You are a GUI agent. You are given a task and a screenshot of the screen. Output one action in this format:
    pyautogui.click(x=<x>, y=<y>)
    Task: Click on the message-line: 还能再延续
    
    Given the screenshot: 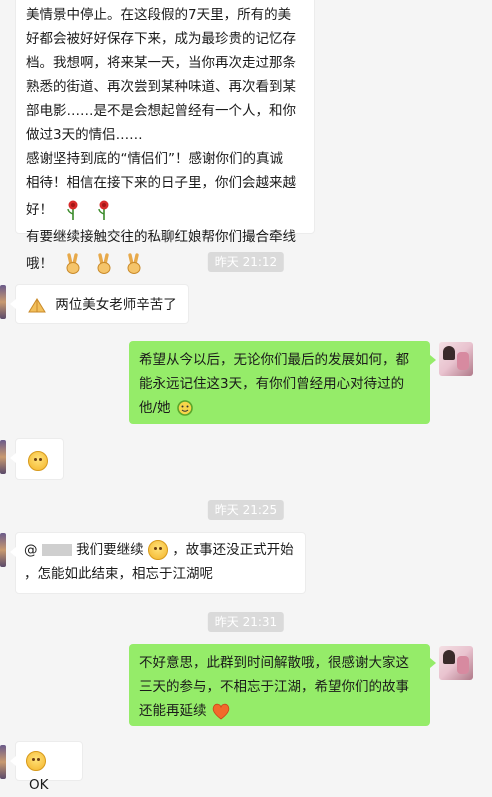 What is the action you would take?
    pyautogui.click(x=279, y=711)
    